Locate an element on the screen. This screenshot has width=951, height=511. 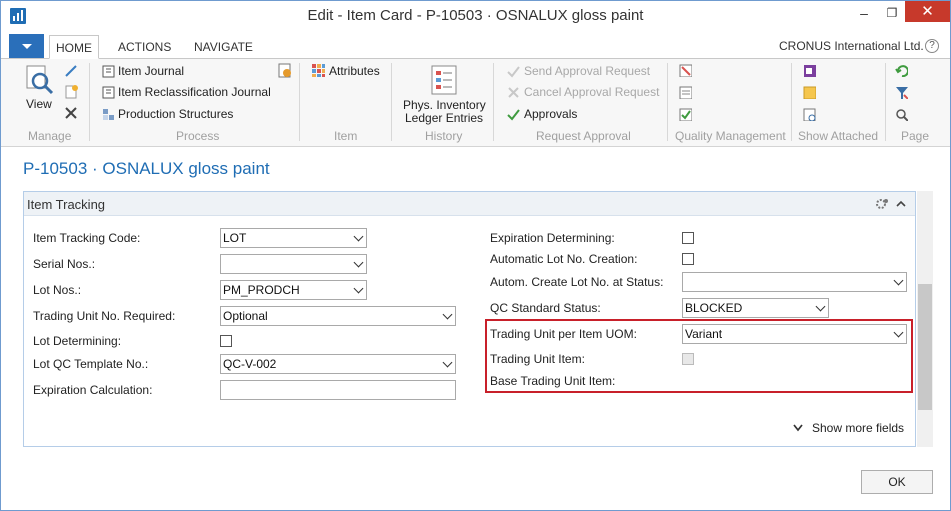
scrollbar-thumb is located at coordinates (925, 347).